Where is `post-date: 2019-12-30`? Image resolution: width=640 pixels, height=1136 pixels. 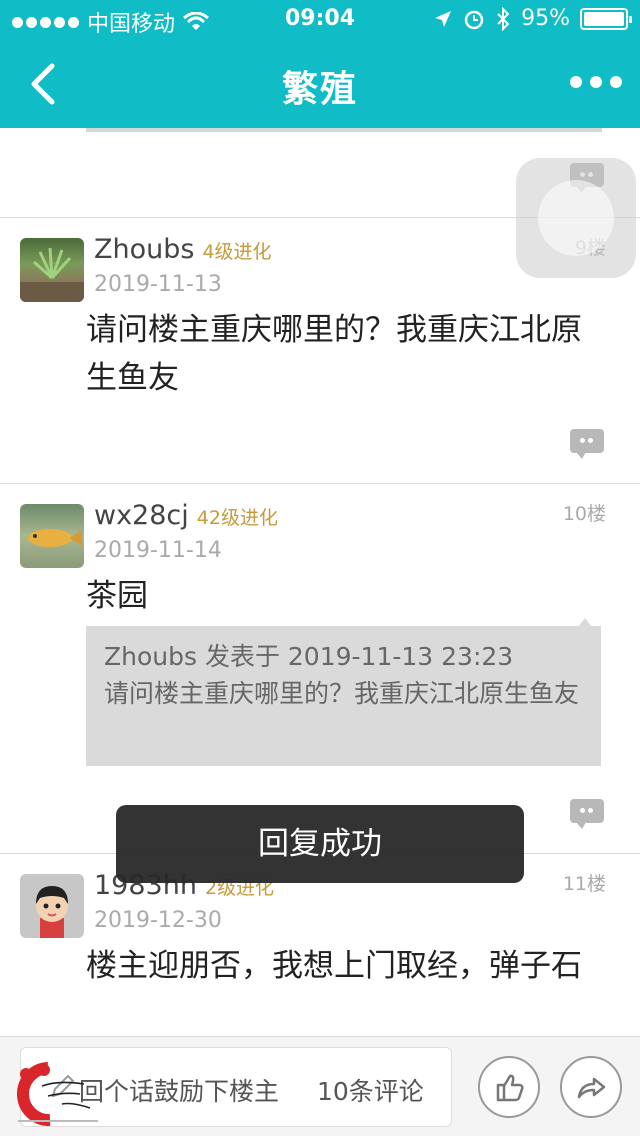
post-date: 2019-12-30 is located at coordinates (158, 920).